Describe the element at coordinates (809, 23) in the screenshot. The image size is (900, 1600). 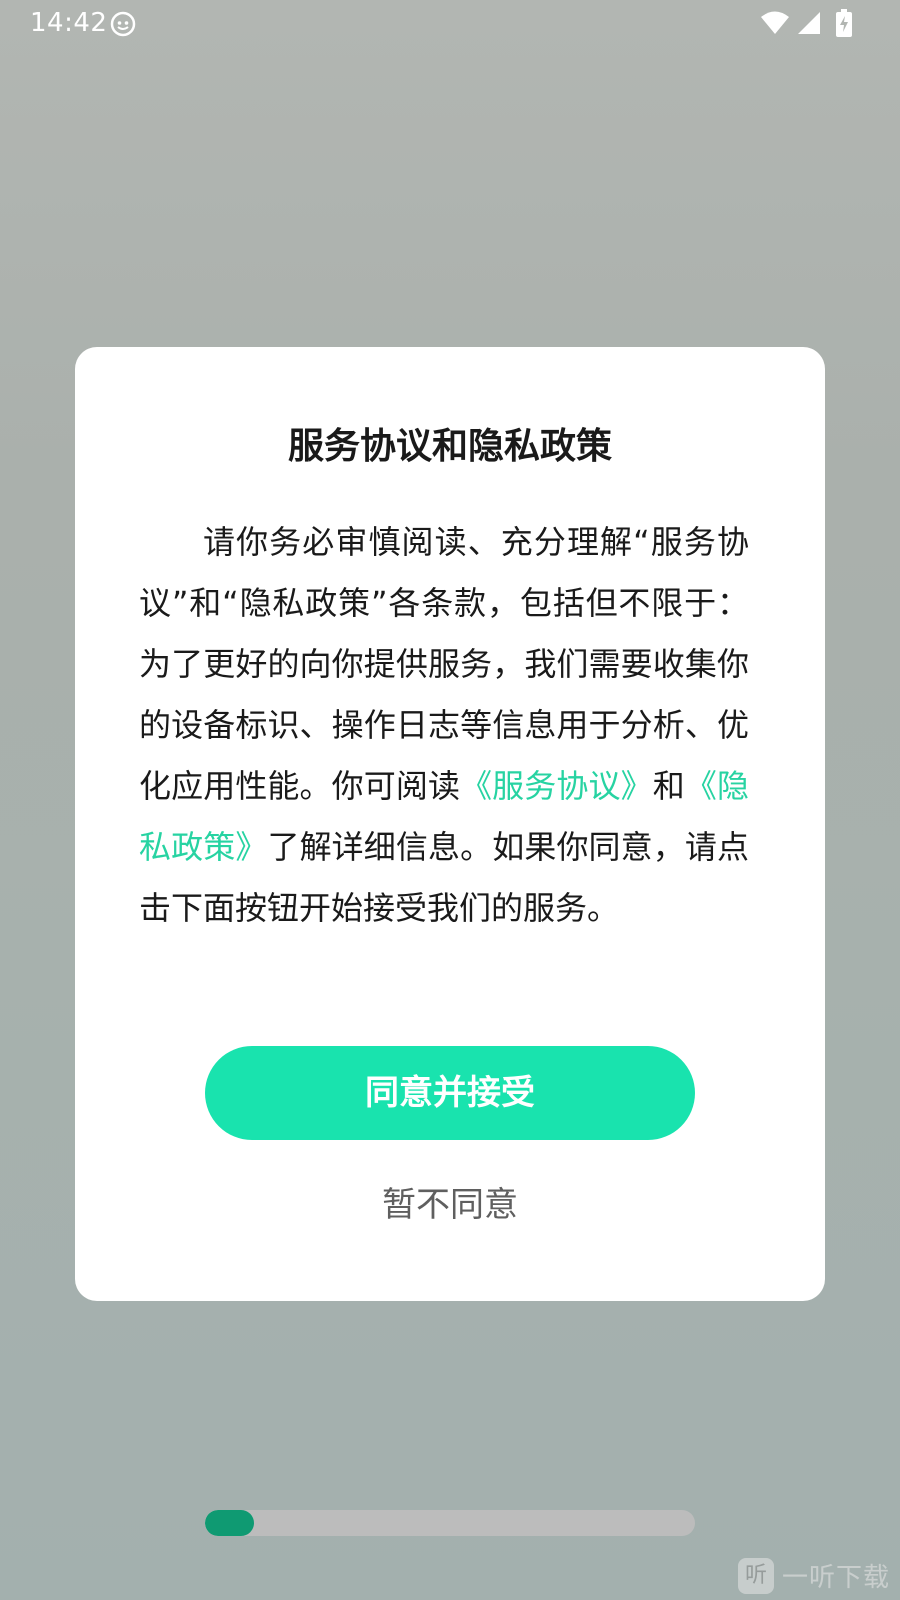
I see `cellular-signal-icon` at that location.